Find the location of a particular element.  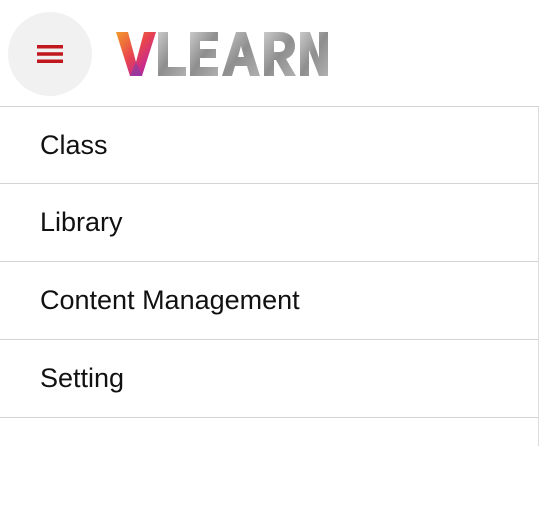

nav-item-label: Library is located at coordinates (81, 222).